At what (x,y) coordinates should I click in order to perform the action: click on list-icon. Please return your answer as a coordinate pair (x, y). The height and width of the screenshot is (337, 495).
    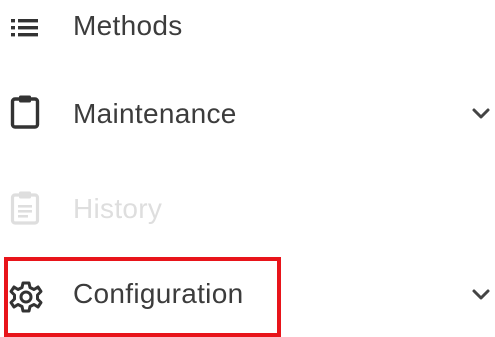
    Looking at the image, I should click on (24, 28).